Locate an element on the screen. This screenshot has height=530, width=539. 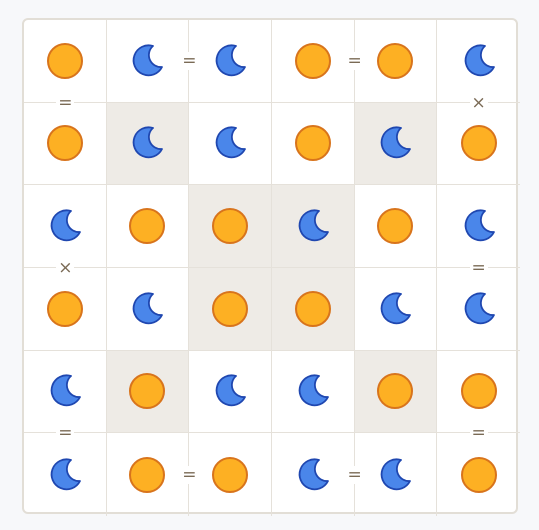
board-cell-r5-c3 is located at coordinates (230, 392).